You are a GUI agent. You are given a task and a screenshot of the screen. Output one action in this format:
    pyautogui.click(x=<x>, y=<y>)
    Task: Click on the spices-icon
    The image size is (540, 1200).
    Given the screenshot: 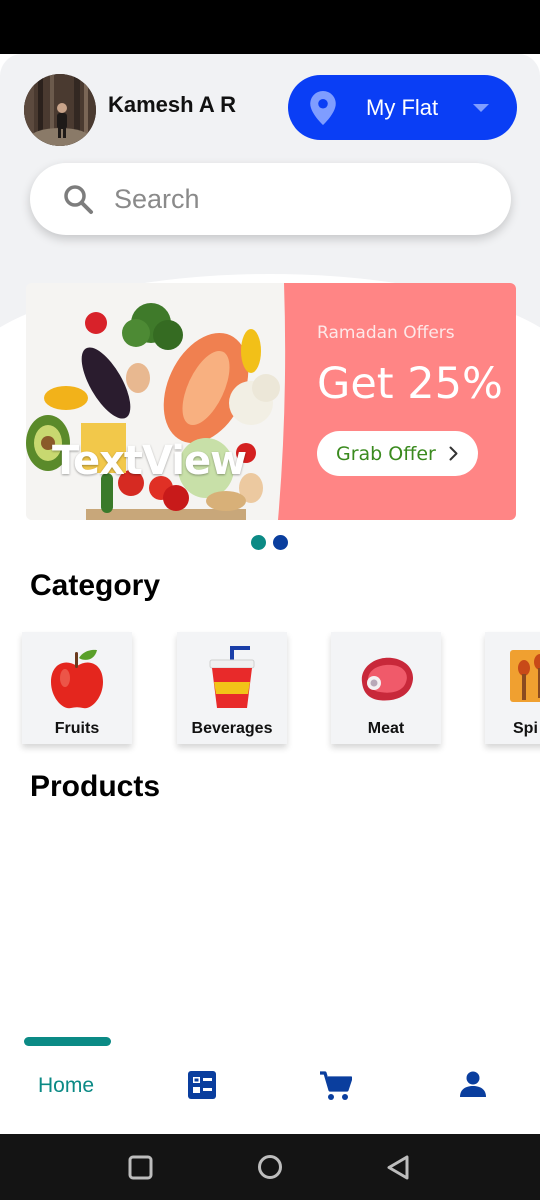 What is the action you would take?
    pyautogui.click(x=525, y=676)
    